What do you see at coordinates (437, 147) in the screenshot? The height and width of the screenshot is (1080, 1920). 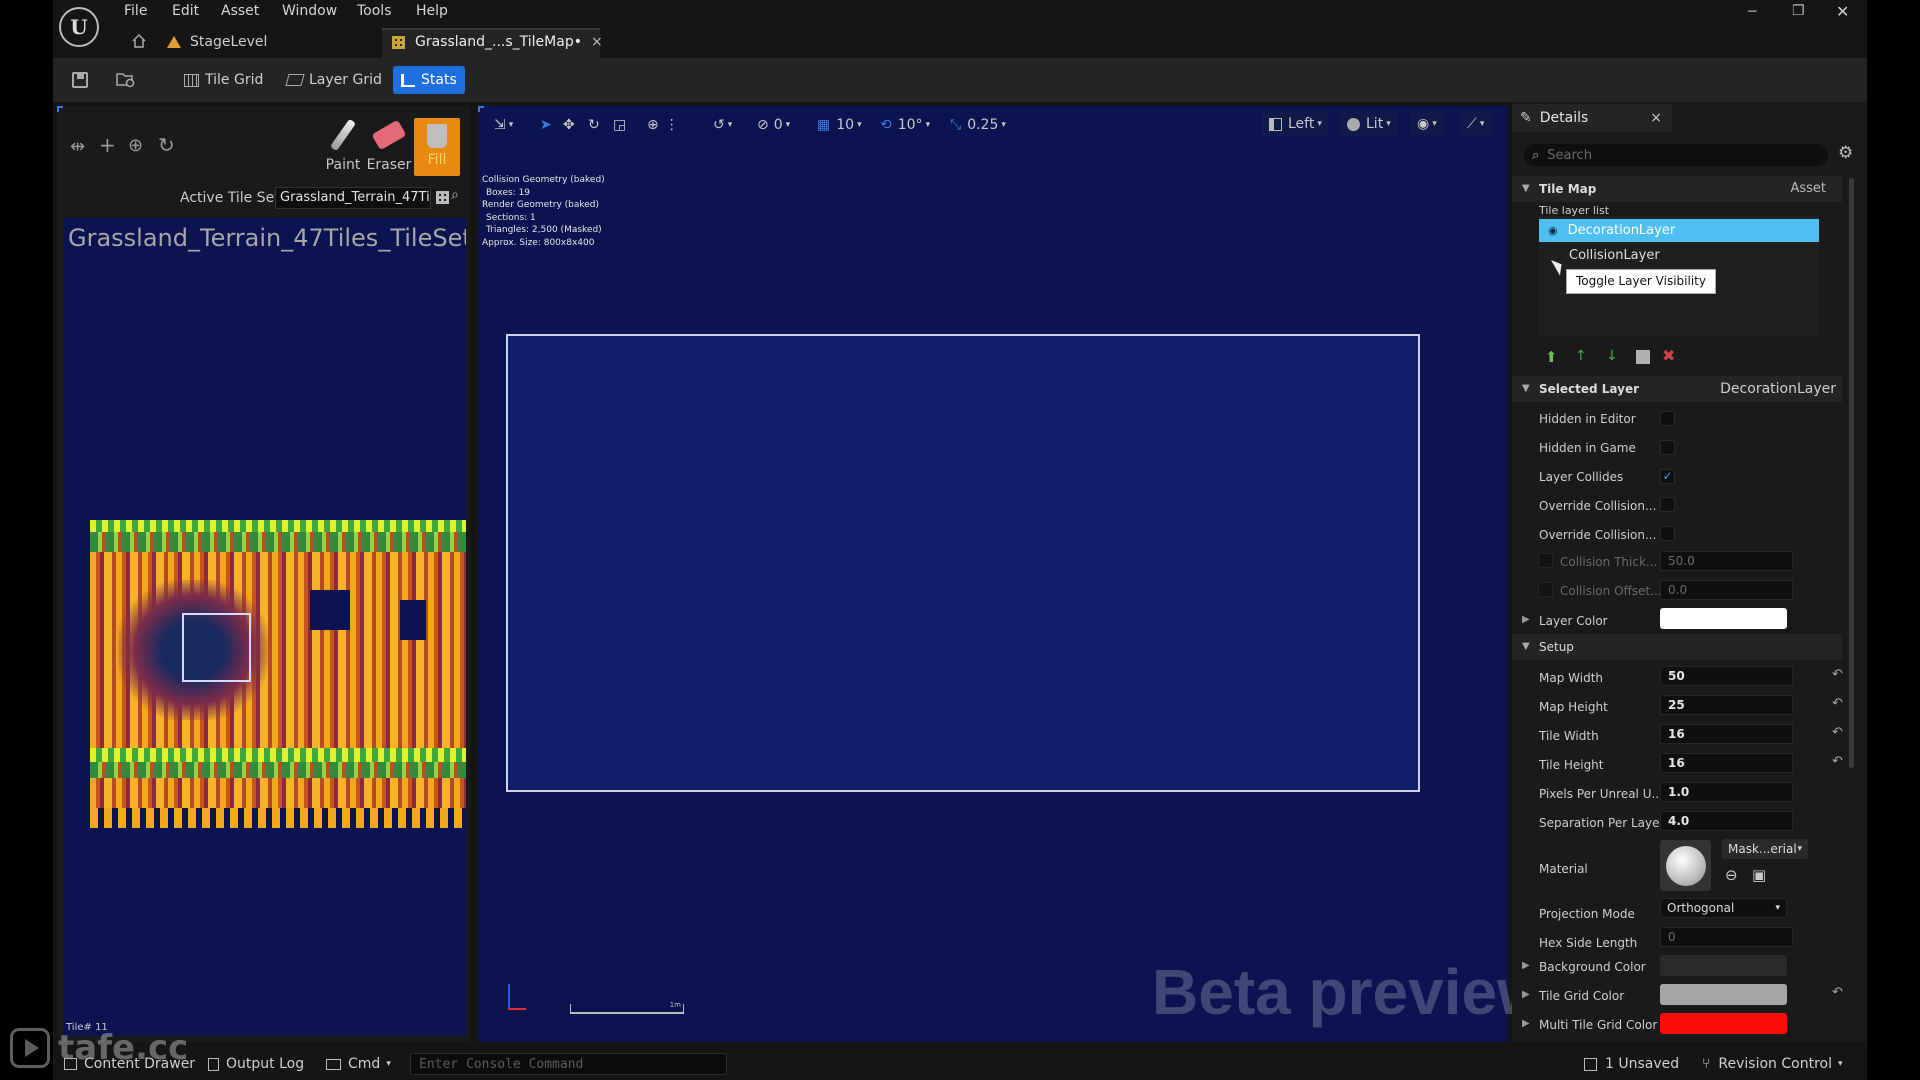 I see `fill-tool-button: Fill` at bounding box center [437, 147].